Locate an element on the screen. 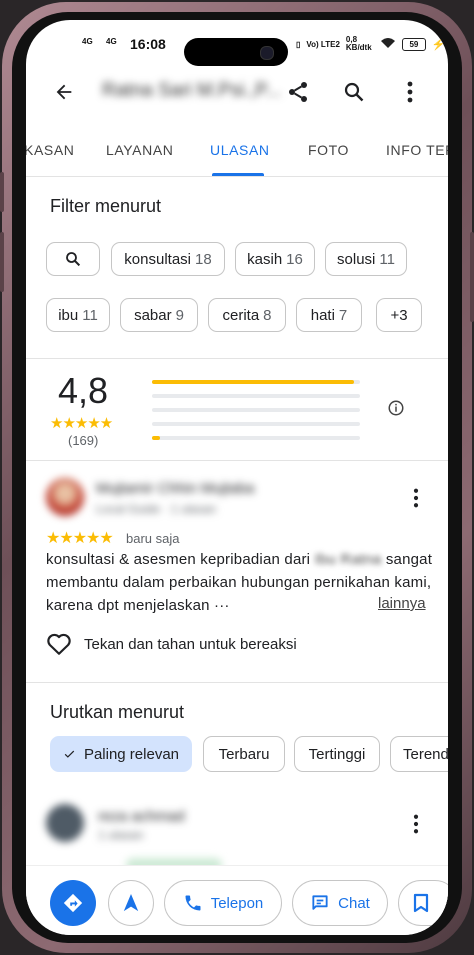 The width and height of the screenshot is (474, 955). status-time: 16:08 is located at coordinates (148, 44).